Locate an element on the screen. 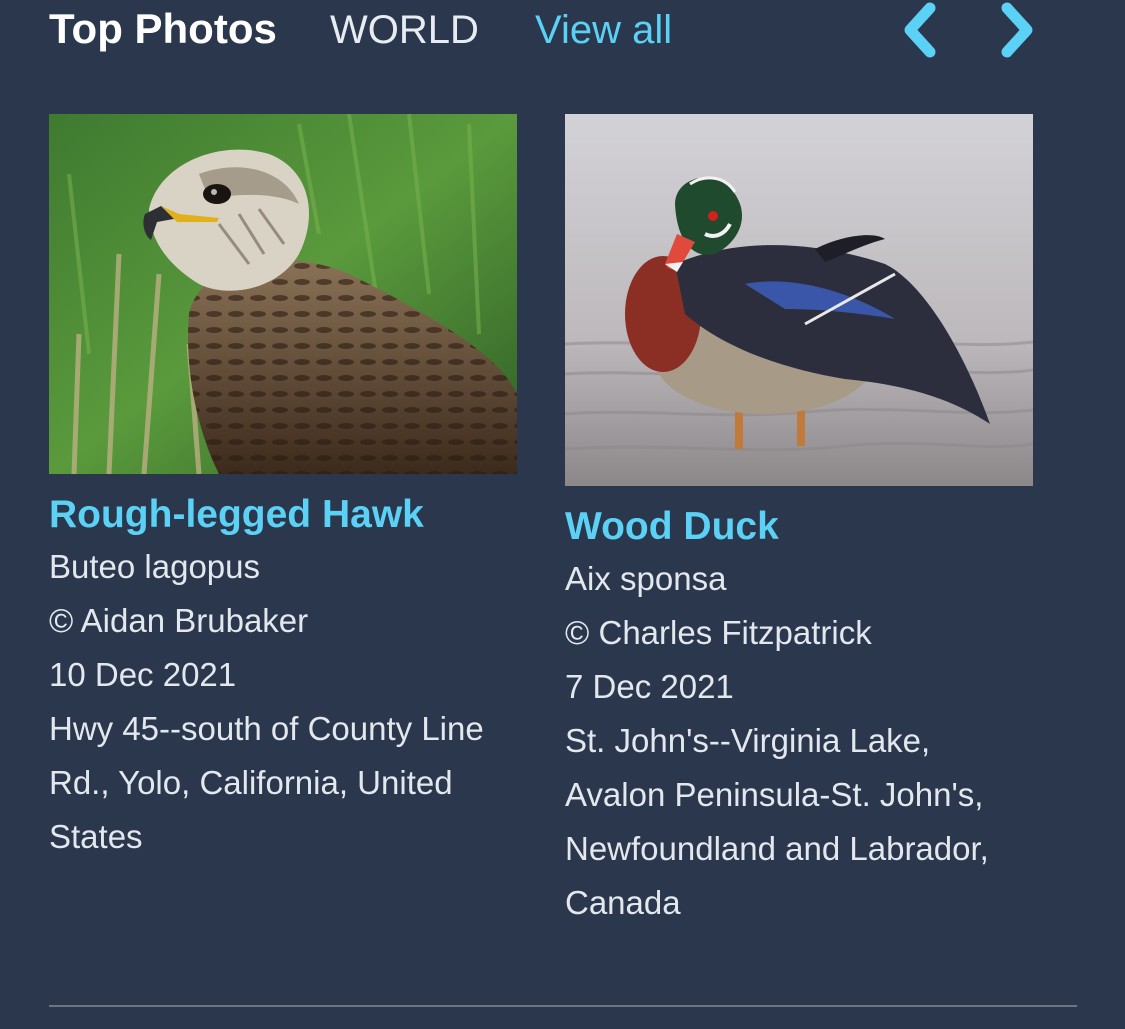  region-label: WORLD is located at coordinates (404, 30).